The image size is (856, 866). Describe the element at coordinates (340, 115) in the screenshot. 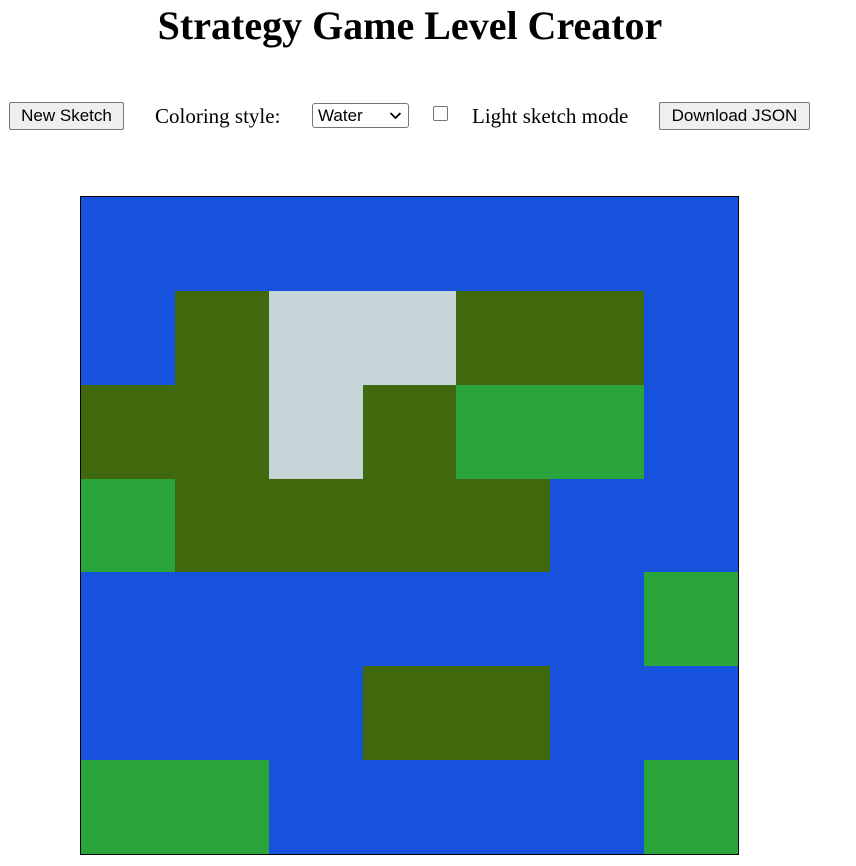

I see `coloring-style-value: Water` at that location.